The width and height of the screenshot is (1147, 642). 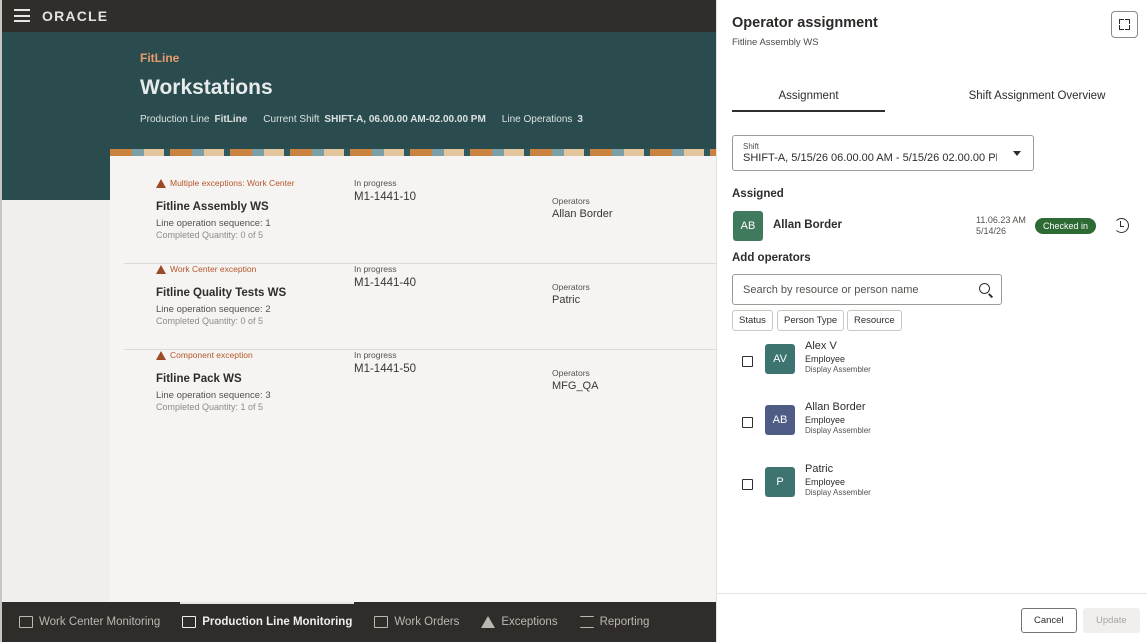 I want to click on list-item: P Patric Employee Display Assembler, so click(x=932, y=488).